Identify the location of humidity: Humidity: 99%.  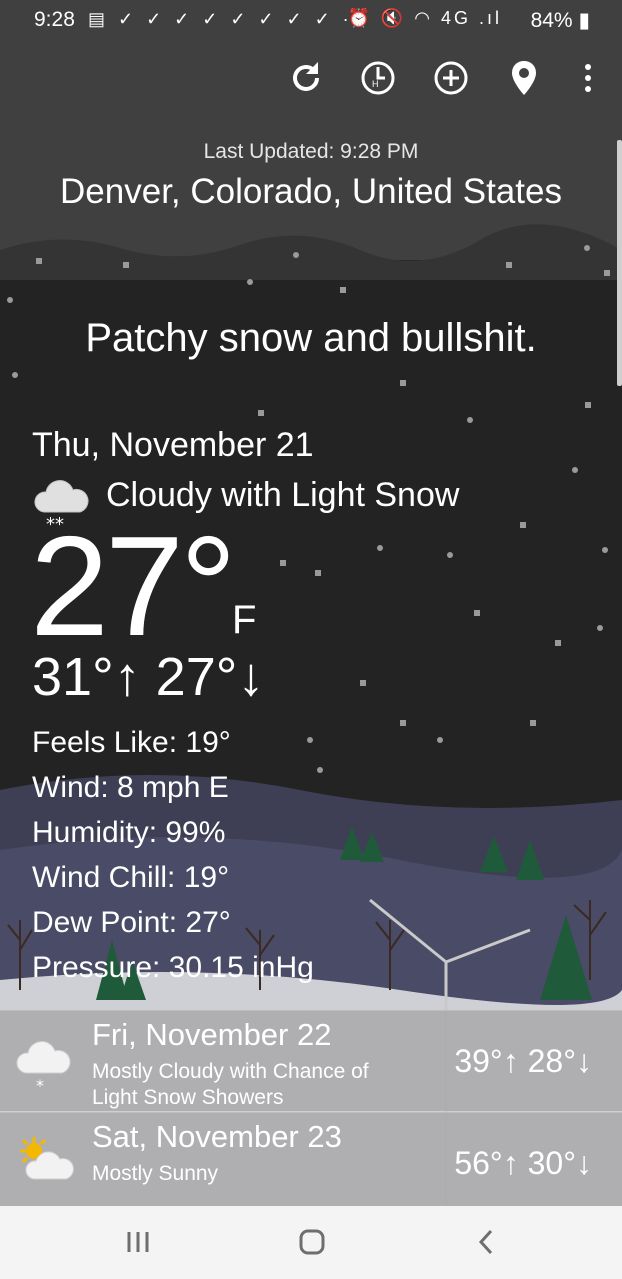
(129, 832).